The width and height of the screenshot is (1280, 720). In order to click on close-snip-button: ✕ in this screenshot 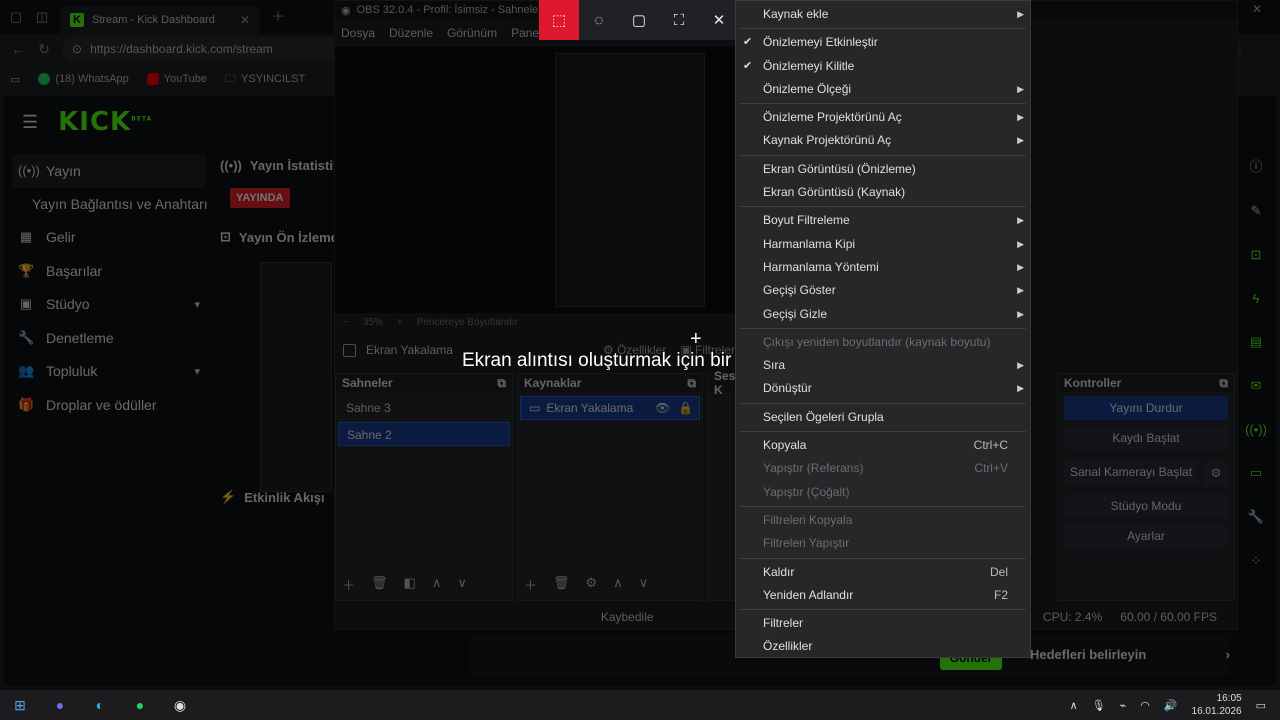, I will do `click(719, 20)`.